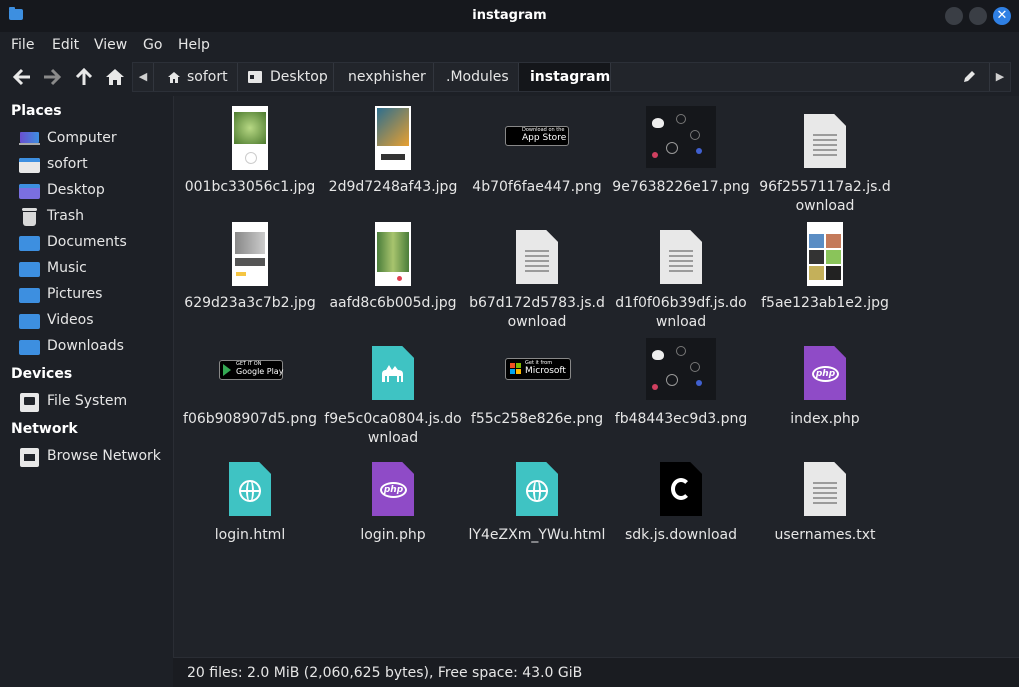 This screenshot has height=687, width=1019. I want to click on microsoft-badge-icon: Get it from Microsoft, so click(537, 370).